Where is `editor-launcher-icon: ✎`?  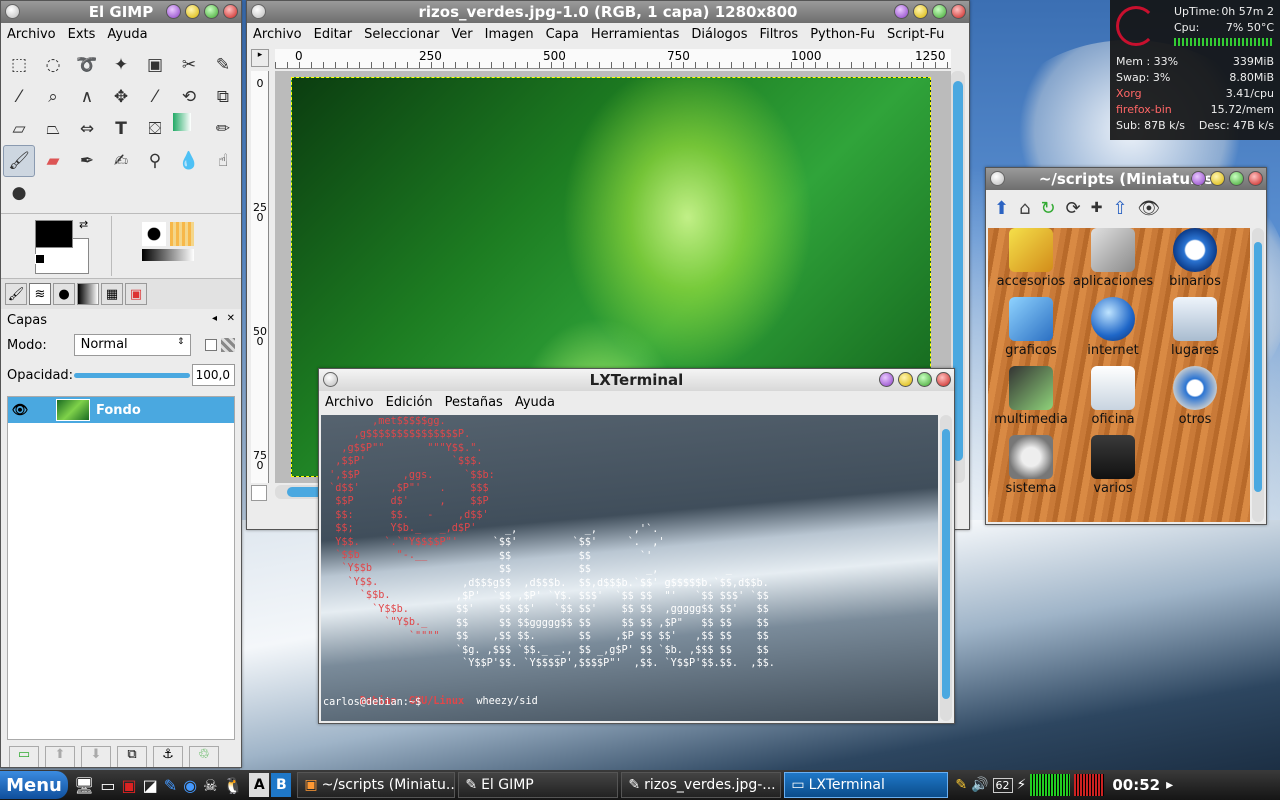 editor-launcher-icon: ✎ is located at coordinates (170, 785).